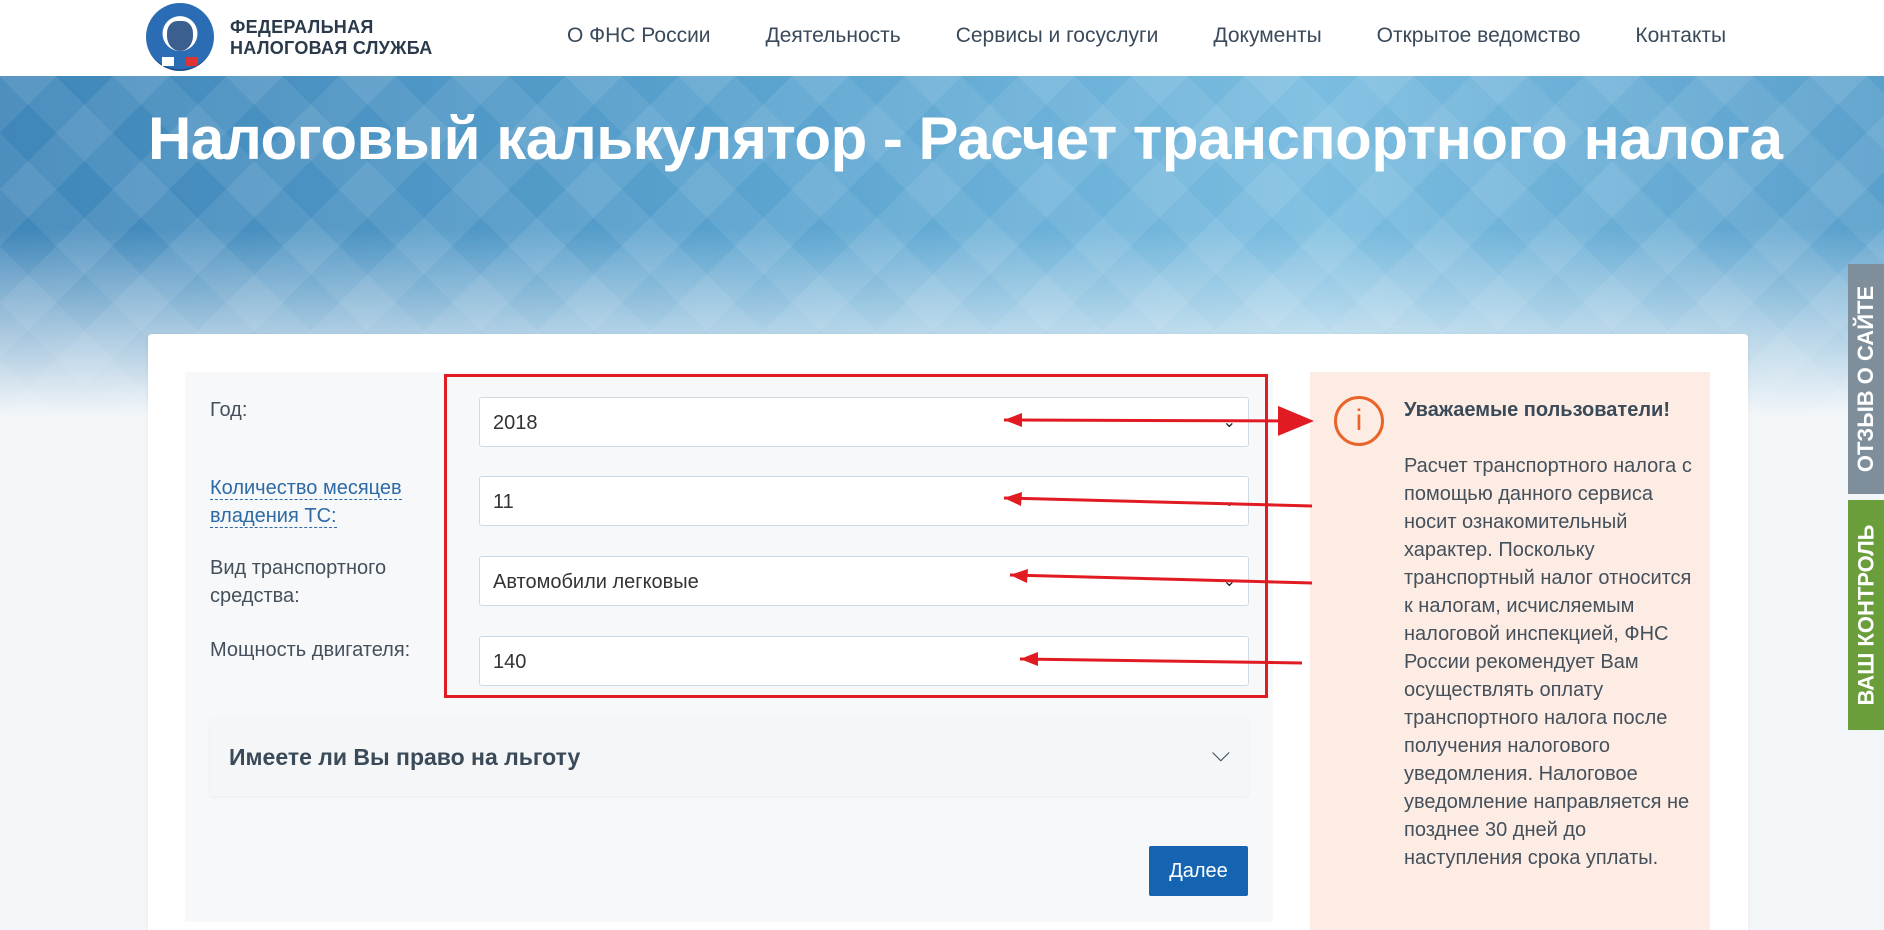 This screenshot has height=930, width=1884. Describe the element at coordinates (1680, 36) in the screenshot. I see `nav-item-contacts: Контакты` at that location.